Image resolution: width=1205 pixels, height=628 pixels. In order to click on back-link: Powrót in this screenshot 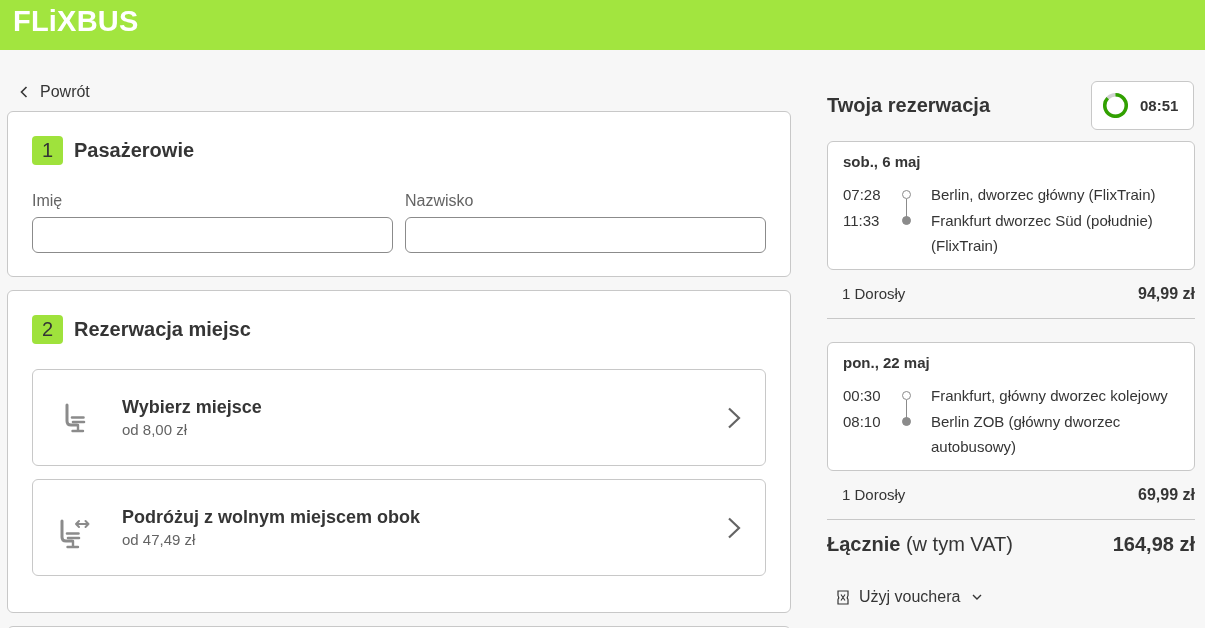, I will do `click(55, 92)`.